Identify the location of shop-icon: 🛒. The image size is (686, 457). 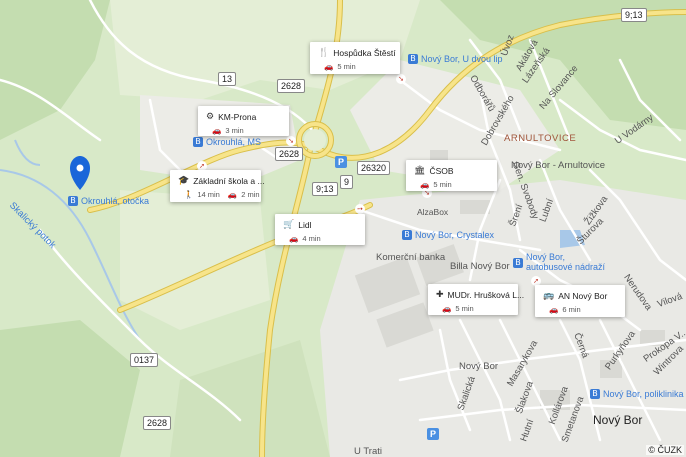
(289, 225).